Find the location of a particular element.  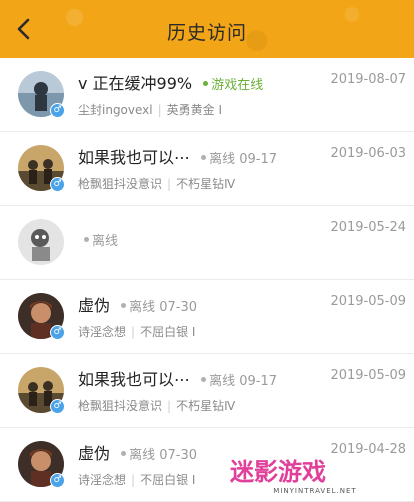

watermark-url: MINYINTRAVEL.NET is located at coordinates (315, 491).